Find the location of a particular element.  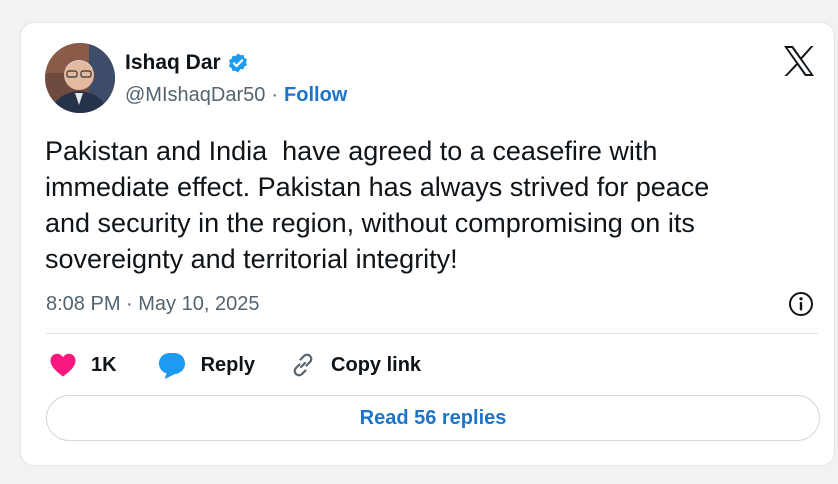

copy-link-button: Copy link is located at coordinates (355, 365).